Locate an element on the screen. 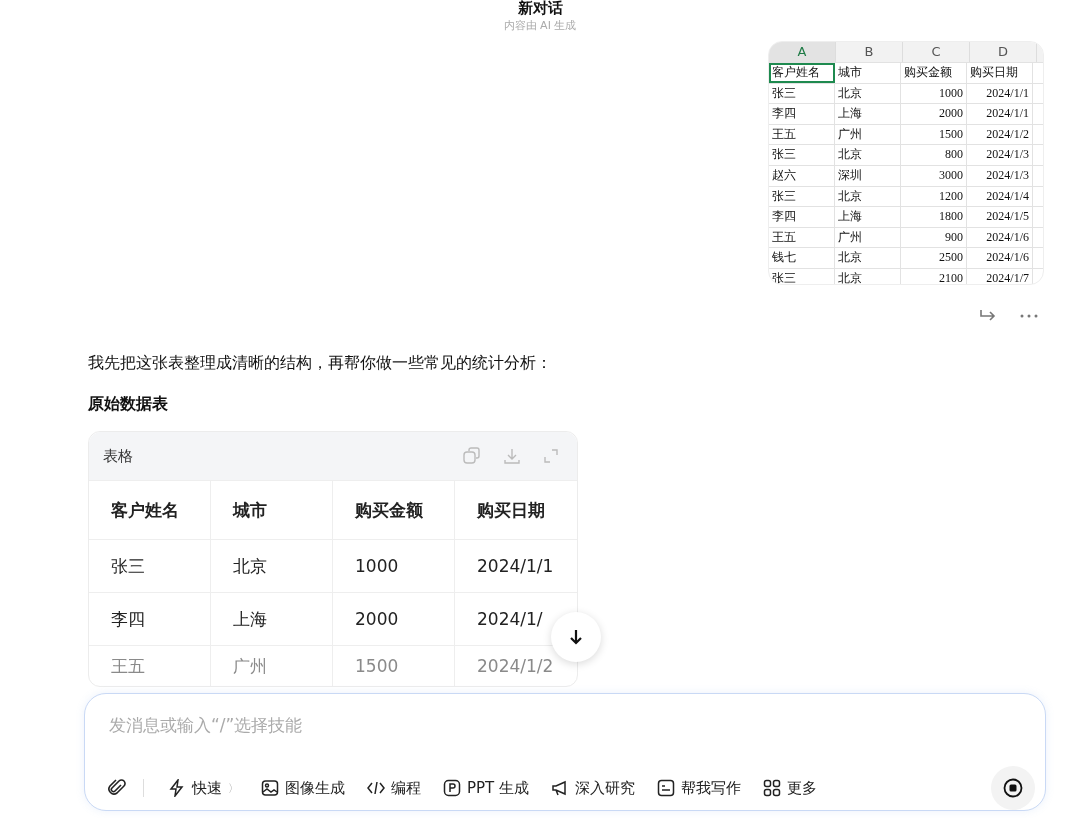 The height and width of the screenshot is (818, 1080). sheet-cell: 3000 is located at coordinates (934, 175).